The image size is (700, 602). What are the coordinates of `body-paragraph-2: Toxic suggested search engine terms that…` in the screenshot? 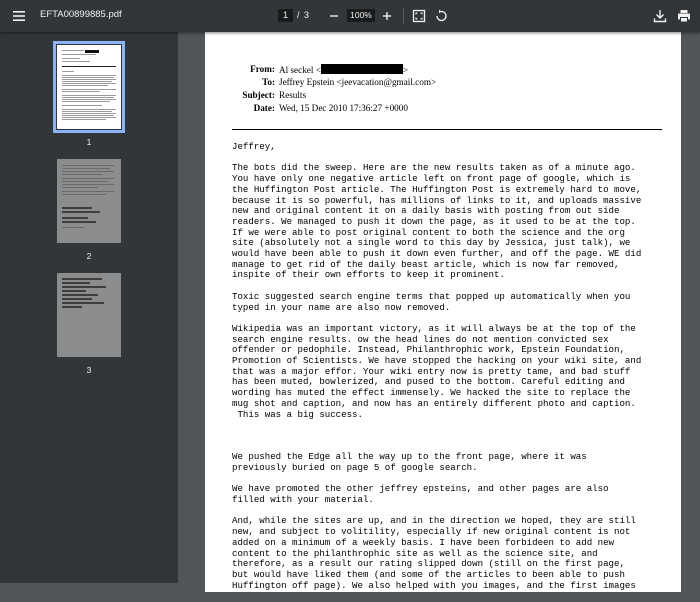 It's located at (431, 301).